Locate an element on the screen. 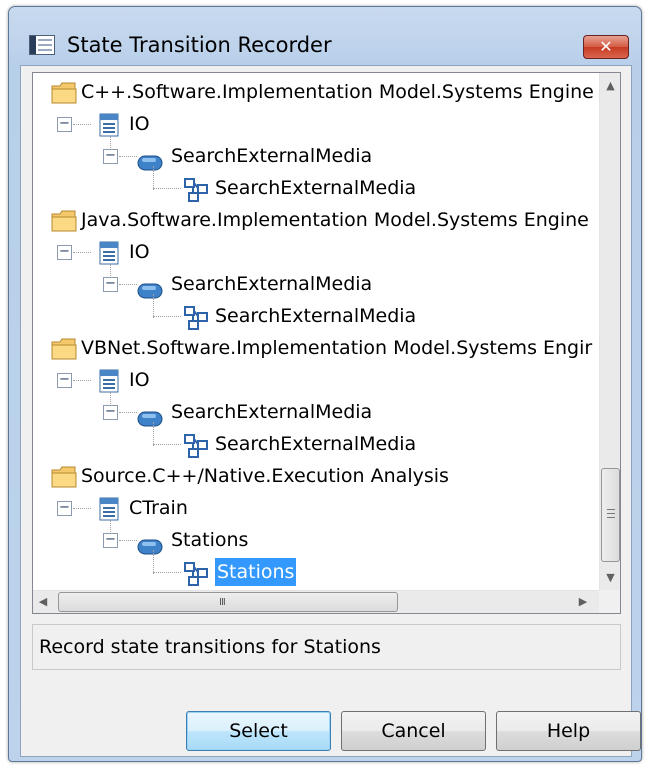 The width and height of the screenshot is (650, 768). vertical-scroll-thumb is located at coordinates (610, 515).